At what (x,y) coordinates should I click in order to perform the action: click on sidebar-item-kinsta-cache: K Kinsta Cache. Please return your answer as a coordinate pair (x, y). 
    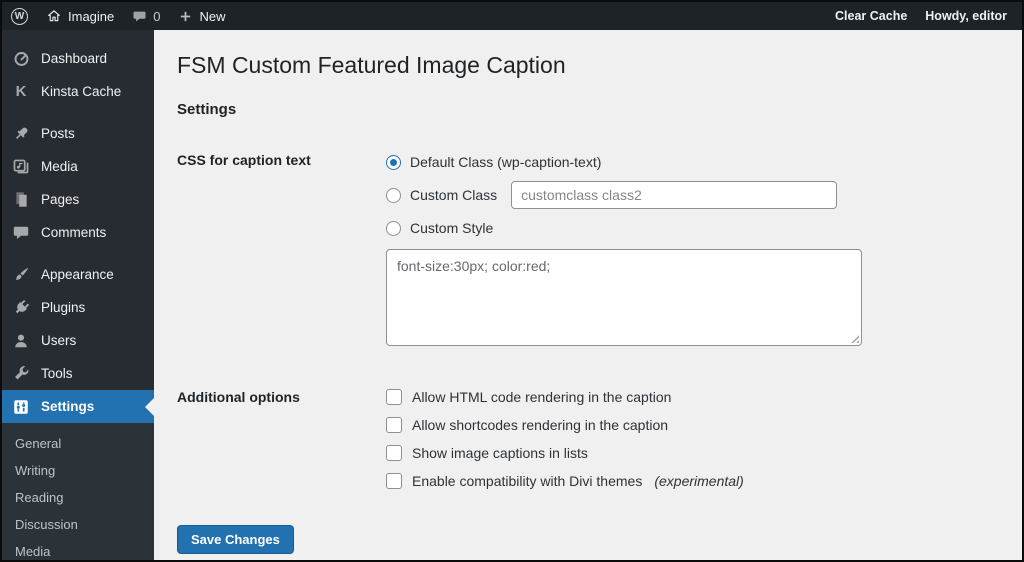
    Looking at the image, I should click on (78, 91).